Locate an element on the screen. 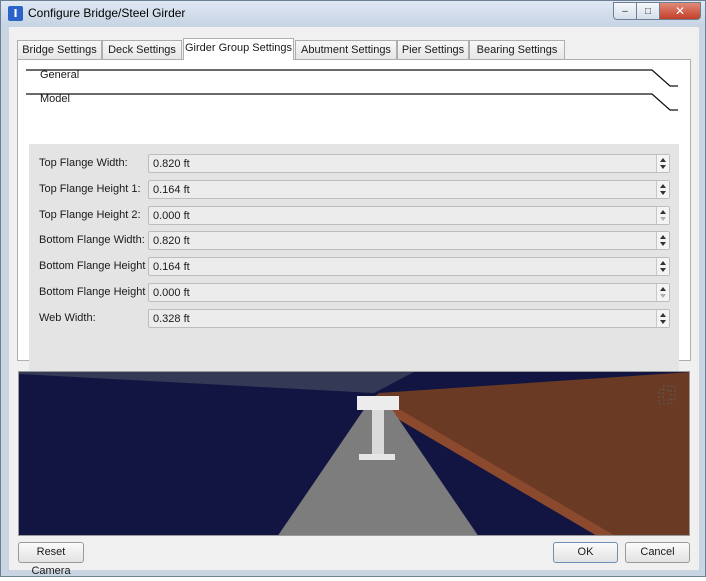 Image resolution: width=706 pixels, height=581 pixels. model-section-header: Model is located at coordinates (352, 102).